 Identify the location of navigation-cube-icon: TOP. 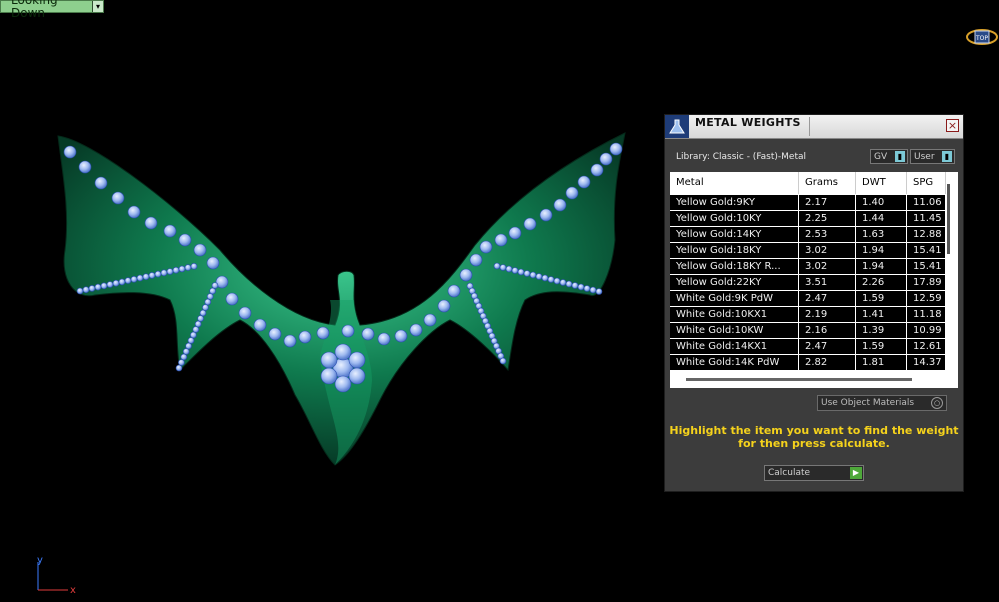
(982, 37).